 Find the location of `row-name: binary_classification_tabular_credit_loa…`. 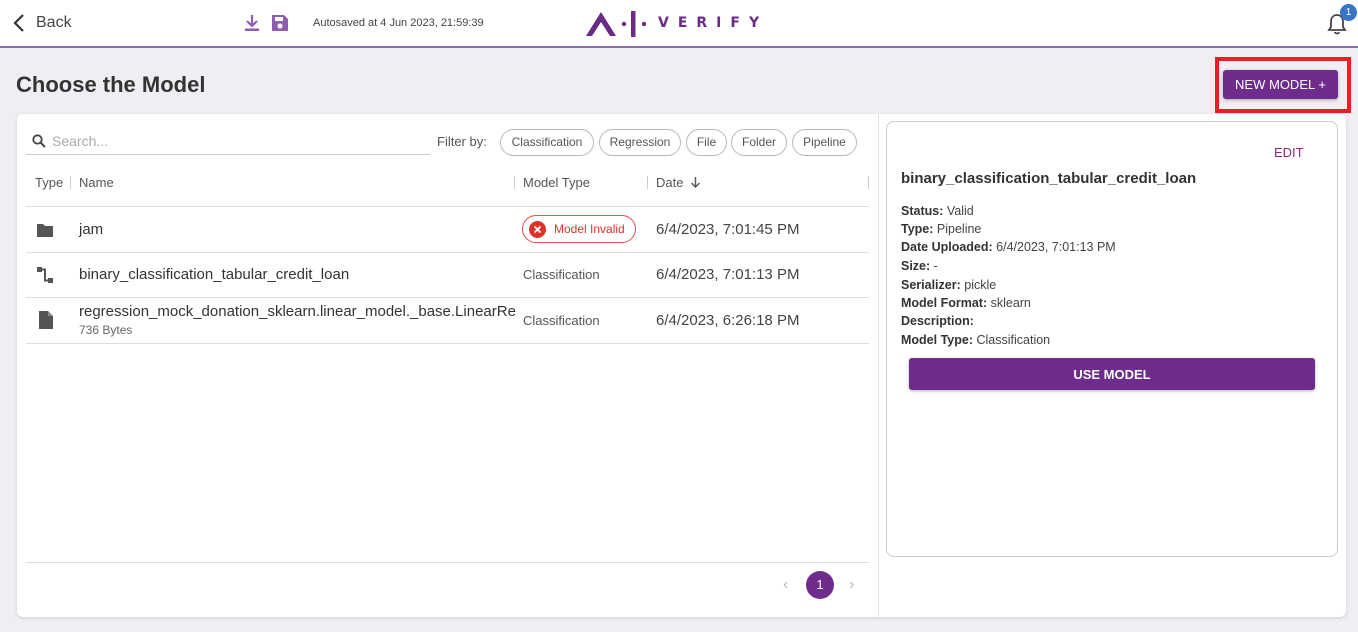

row-name: binary_classification_tabular_credit_loa… is located at coordinates (214, 274).